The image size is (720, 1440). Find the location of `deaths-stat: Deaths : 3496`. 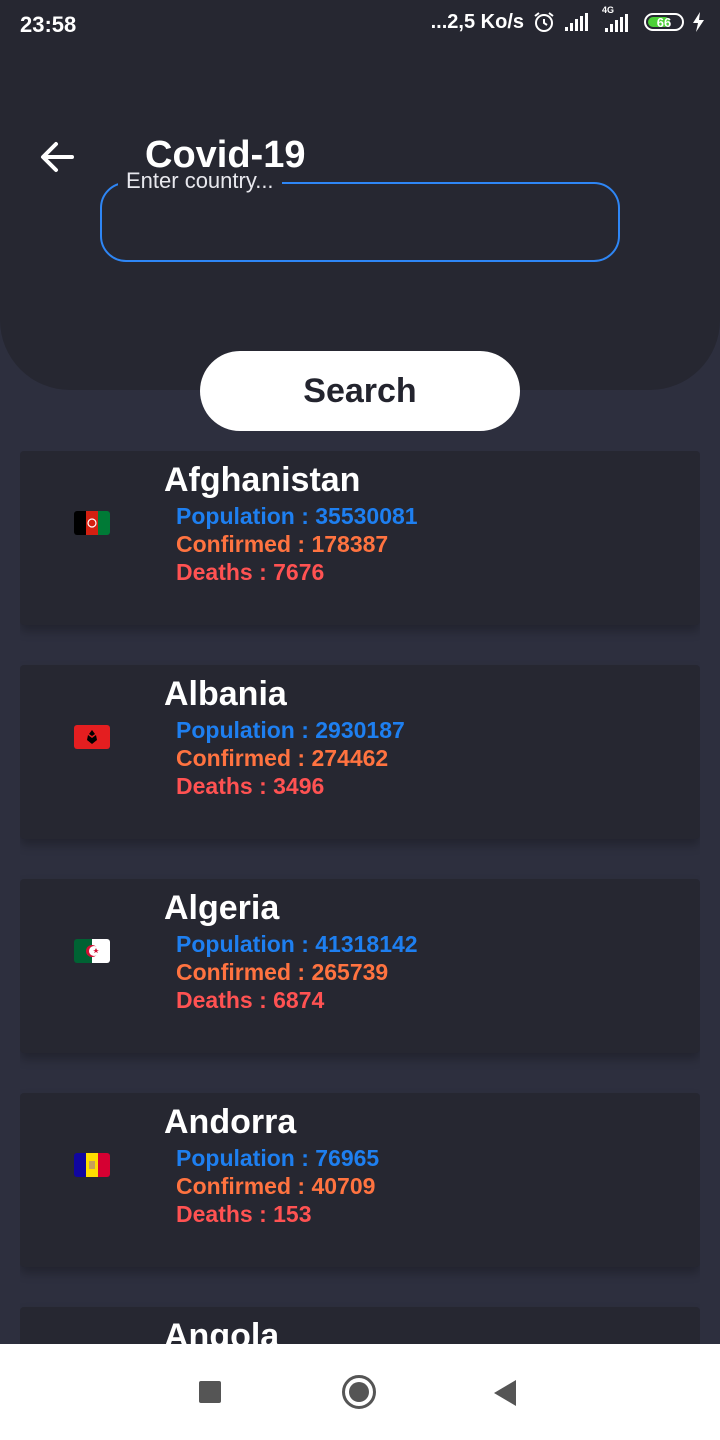

deaths-stat: Deaths : 3496 is located at coordinates (250, 786).